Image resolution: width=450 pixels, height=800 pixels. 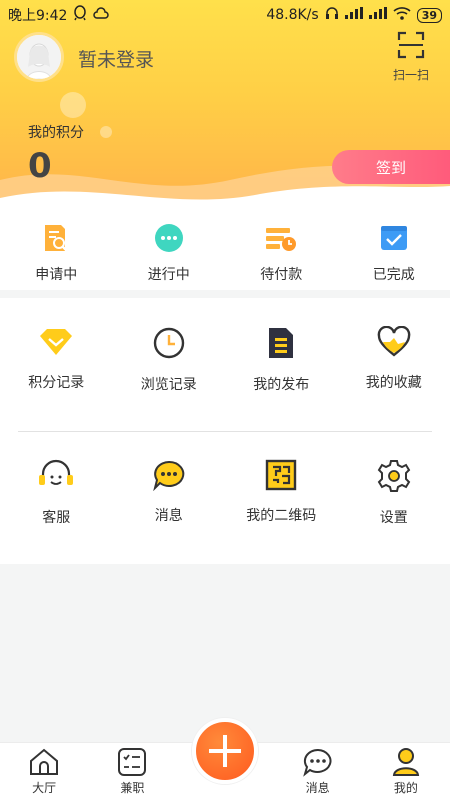 What do you see at coordinates (394, 251) in the screenshot?
I see `order-completed: 已完成` at bounding box center [394, 251].